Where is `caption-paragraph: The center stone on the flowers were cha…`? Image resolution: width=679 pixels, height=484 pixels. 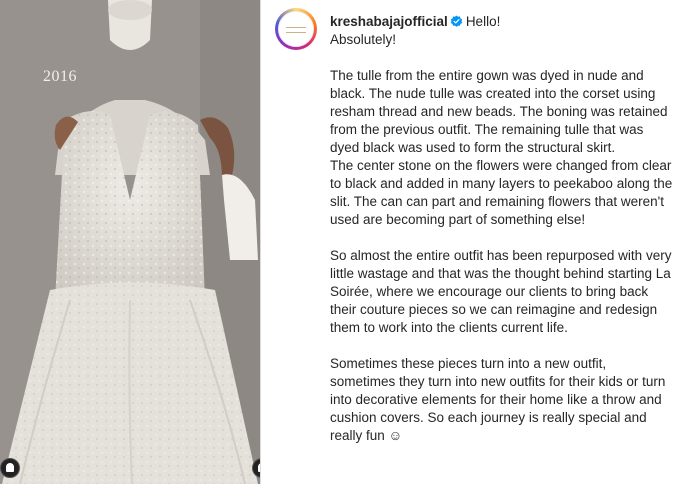
caption-paragraph: The center stone on the flowers were cha… is located at coordinates (501, 192).